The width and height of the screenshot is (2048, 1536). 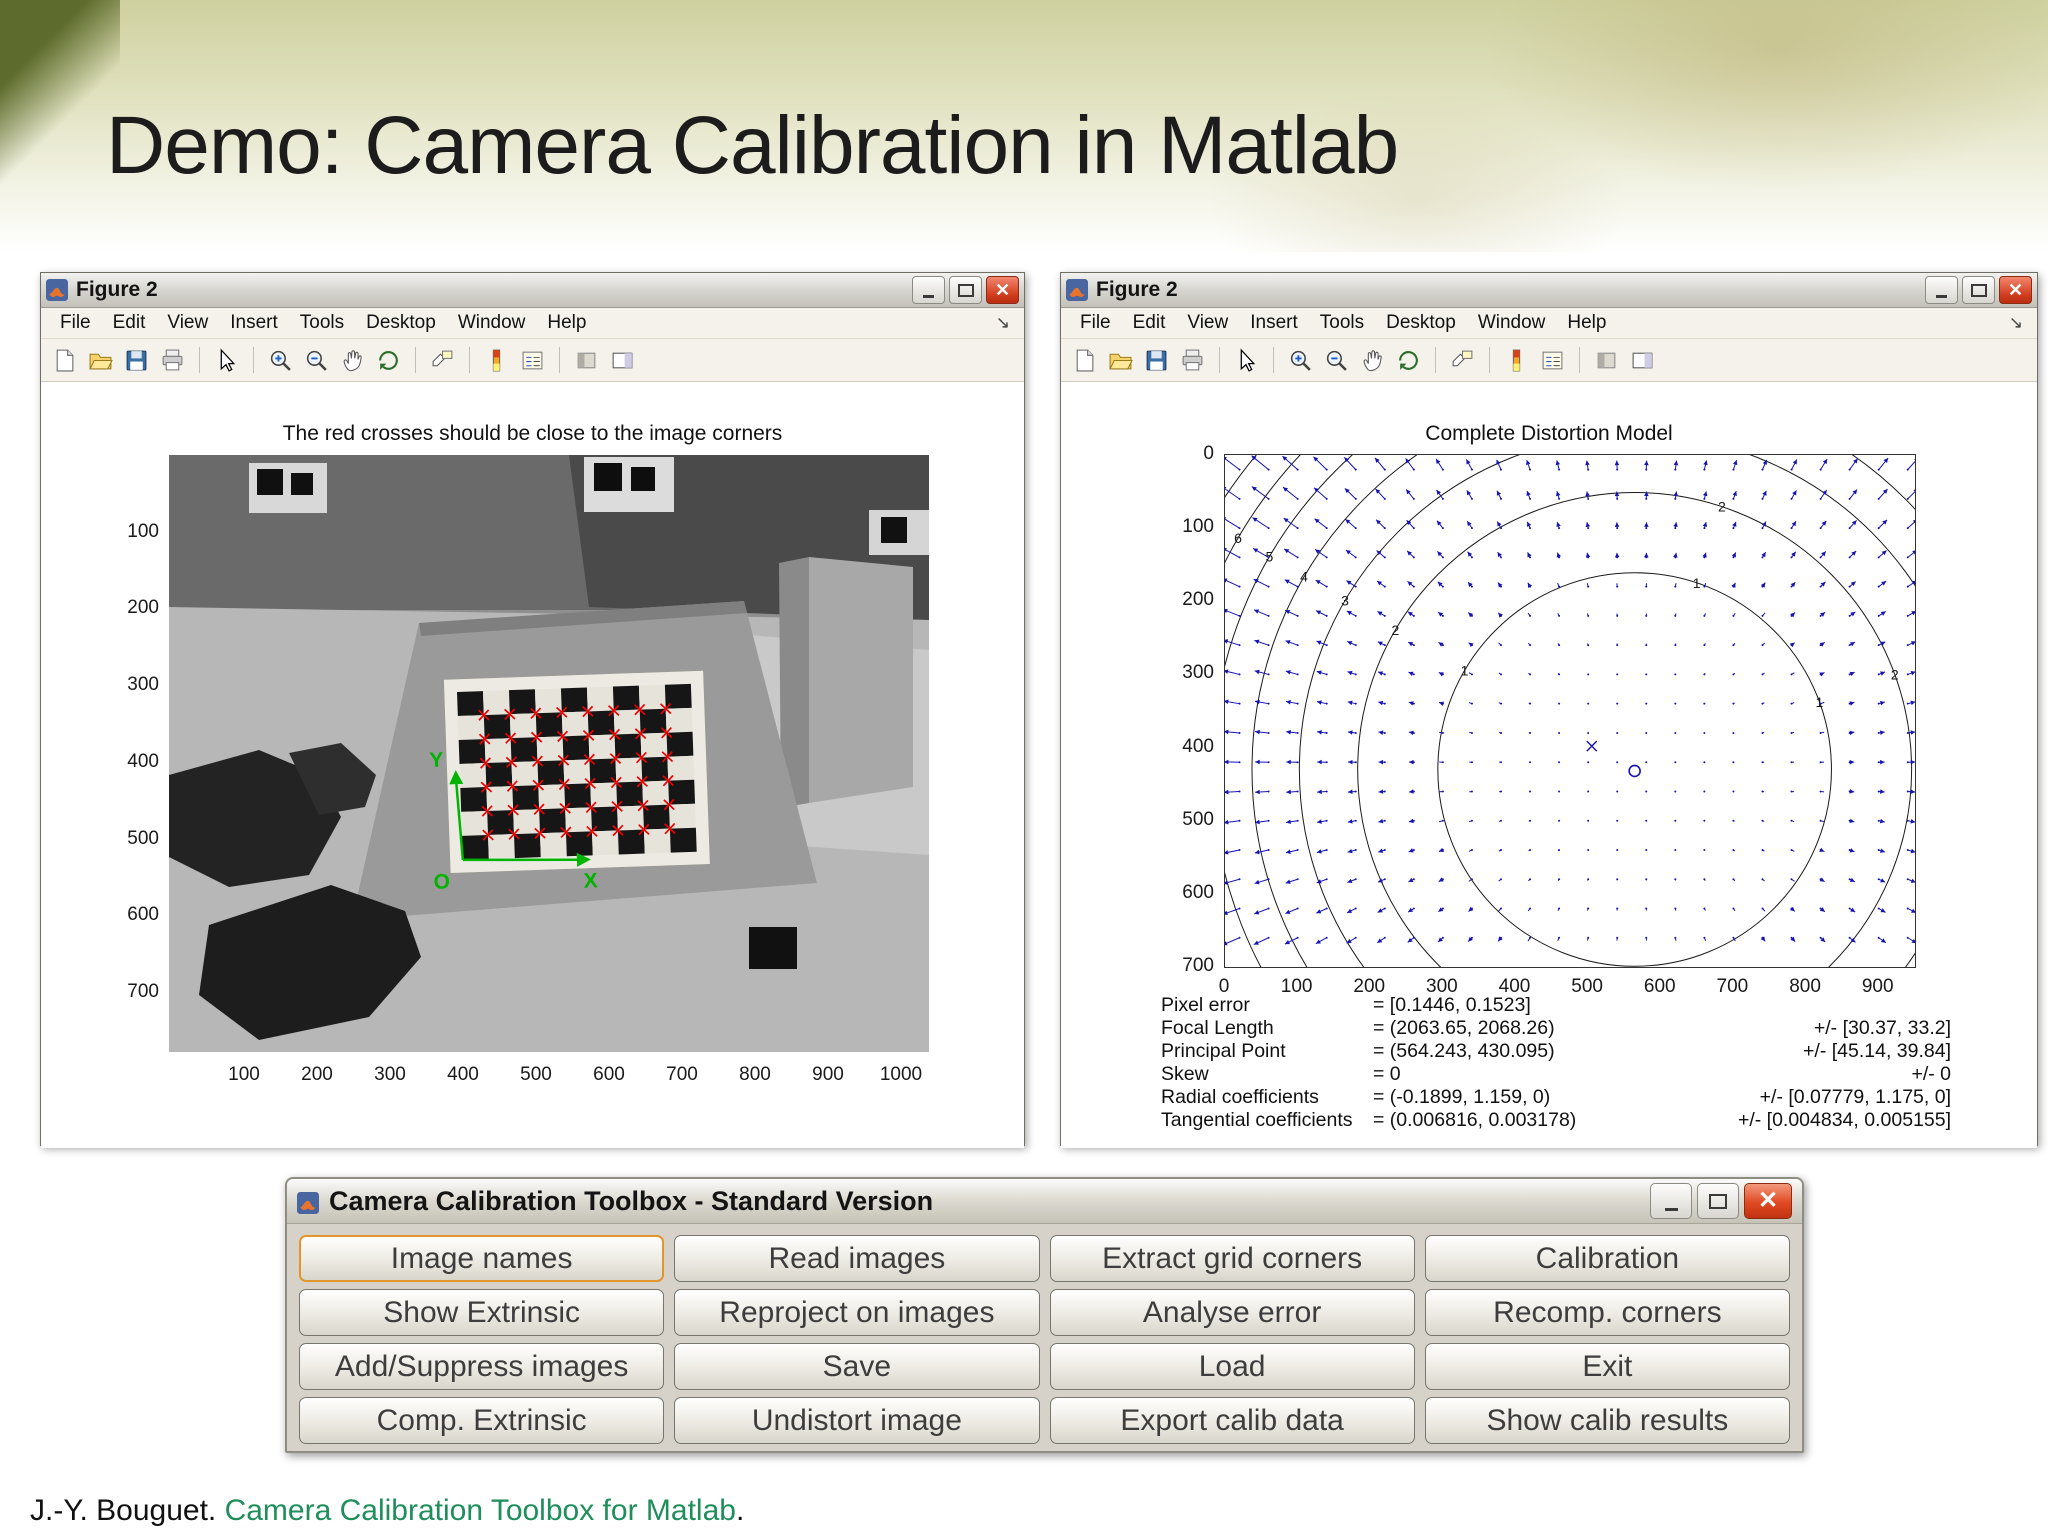 What do you see at coordinates (1877, 986) in the screenshot?
I see `x-axis-tick-label: 900` at bounding box center [1877, 986].